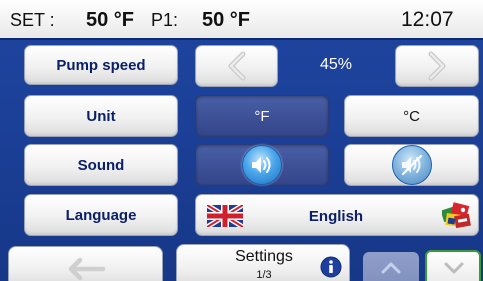 Image resolution: width=483 pixels, height=281 pixels. I want to click on unit-button: Unit, so click(101, 116).